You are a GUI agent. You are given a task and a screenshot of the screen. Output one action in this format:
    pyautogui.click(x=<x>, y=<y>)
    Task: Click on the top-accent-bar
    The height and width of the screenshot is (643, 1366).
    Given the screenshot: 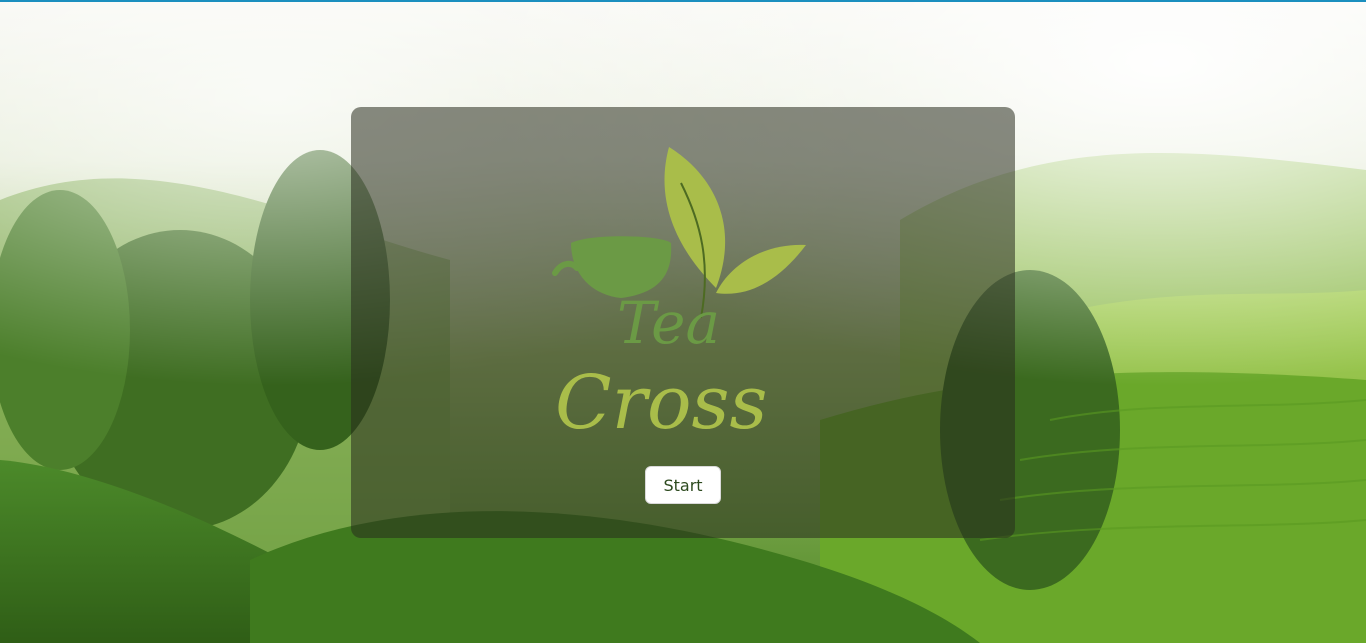 What is the action you would take?
    pyautogui.click(x=683, y=1)
    